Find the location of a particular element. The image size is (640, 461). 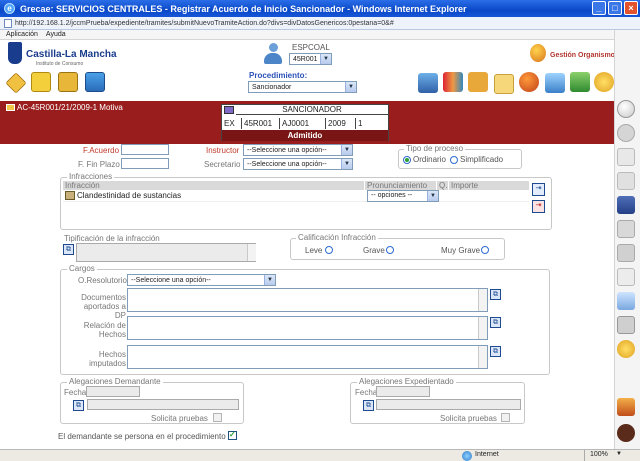

expedientado-fecha-input is located at coordinates (403, 391).